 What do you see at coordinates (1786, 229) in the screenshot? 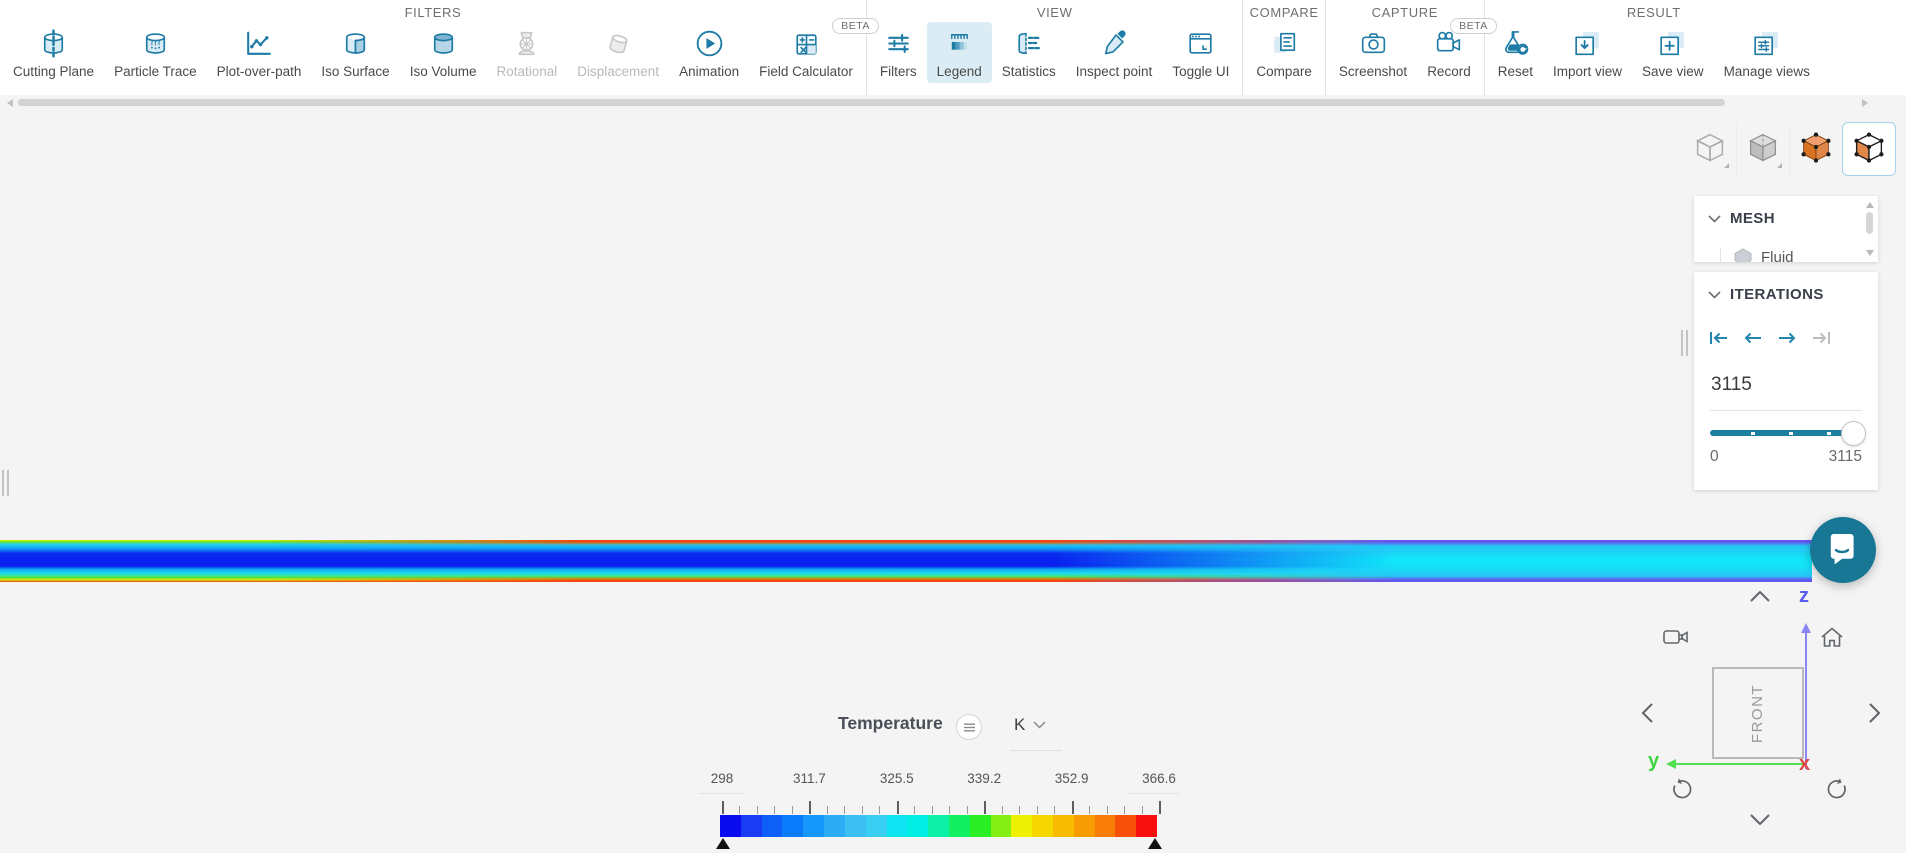
I see `mesh-panel: MESH Fluid` at bounding box center [1786, 229].